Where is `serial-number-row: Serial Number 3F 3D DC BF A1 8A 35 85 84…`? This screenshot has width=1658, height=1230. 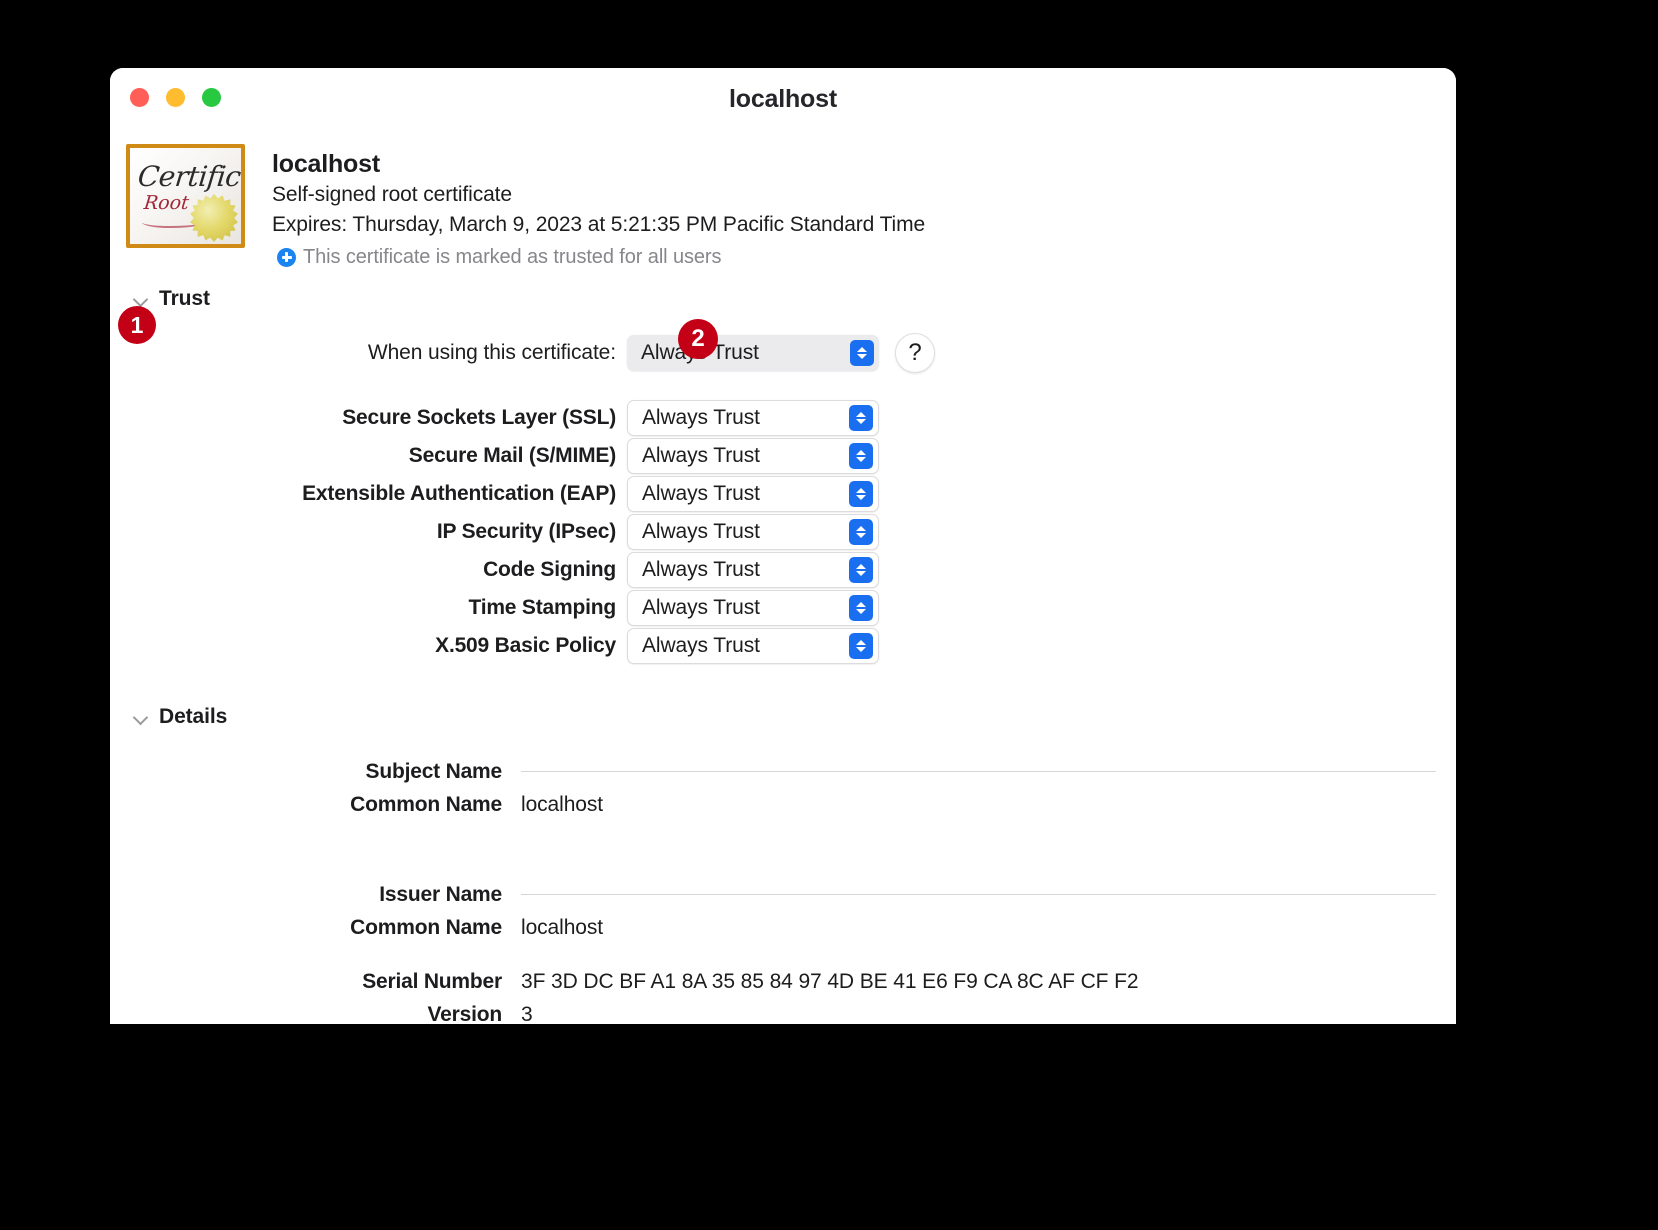
serial-number-row: Serial Number 3F 3D DC BF A1 8A 35 85 84… is located at coordinates (783, 982).